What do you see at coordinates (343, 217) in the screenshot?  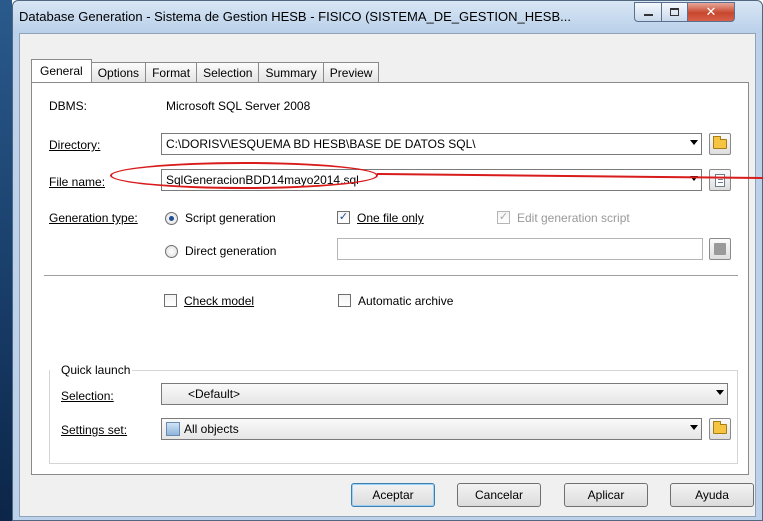 I see `one-file-only-checkbox: ✓` at bounding box center [343, 217].